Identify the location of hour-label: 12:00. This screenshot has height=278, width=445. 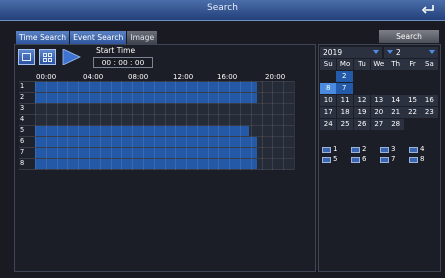
(183, 77).